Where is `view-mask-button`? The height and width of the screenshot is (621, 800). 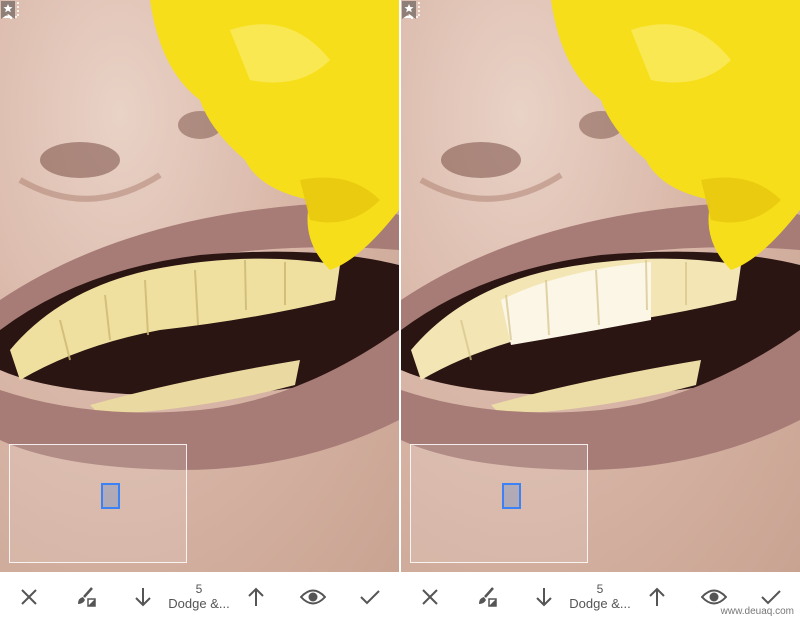
view-mask-button is located at coordinates (312, 596).